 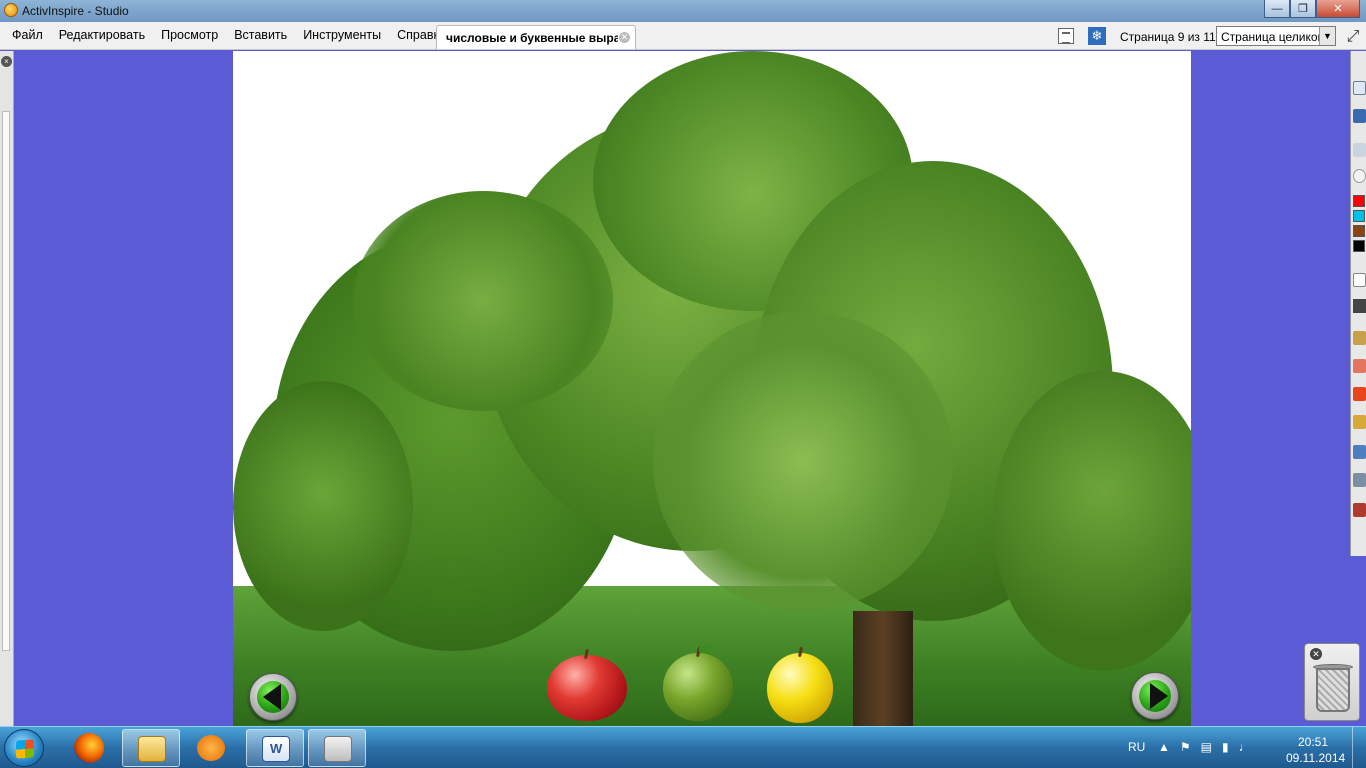 What do you see at coordinates (11, 10) in the screenshot?
I see `activinspire-app-icon` at bounding box center [11, 10].